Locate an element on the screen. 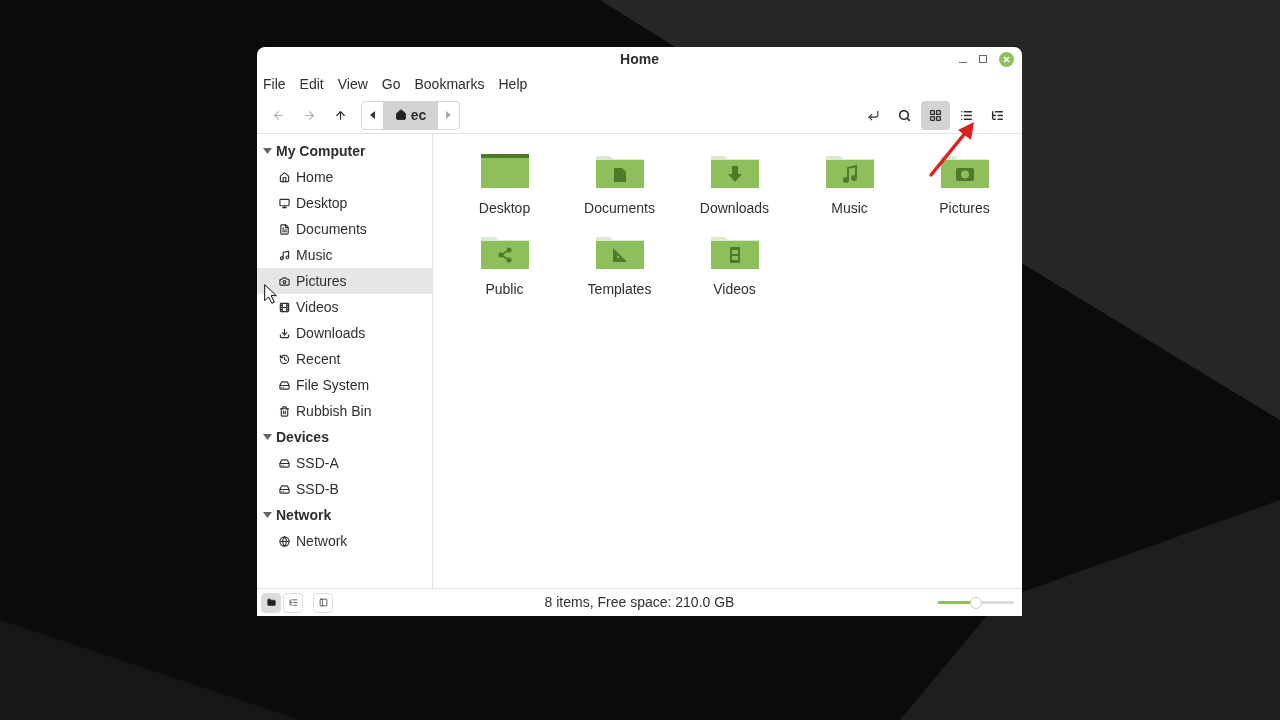 The height and width of the screenshot is (720, 1280). menu-item: Go is located at coordinates (391, 84).